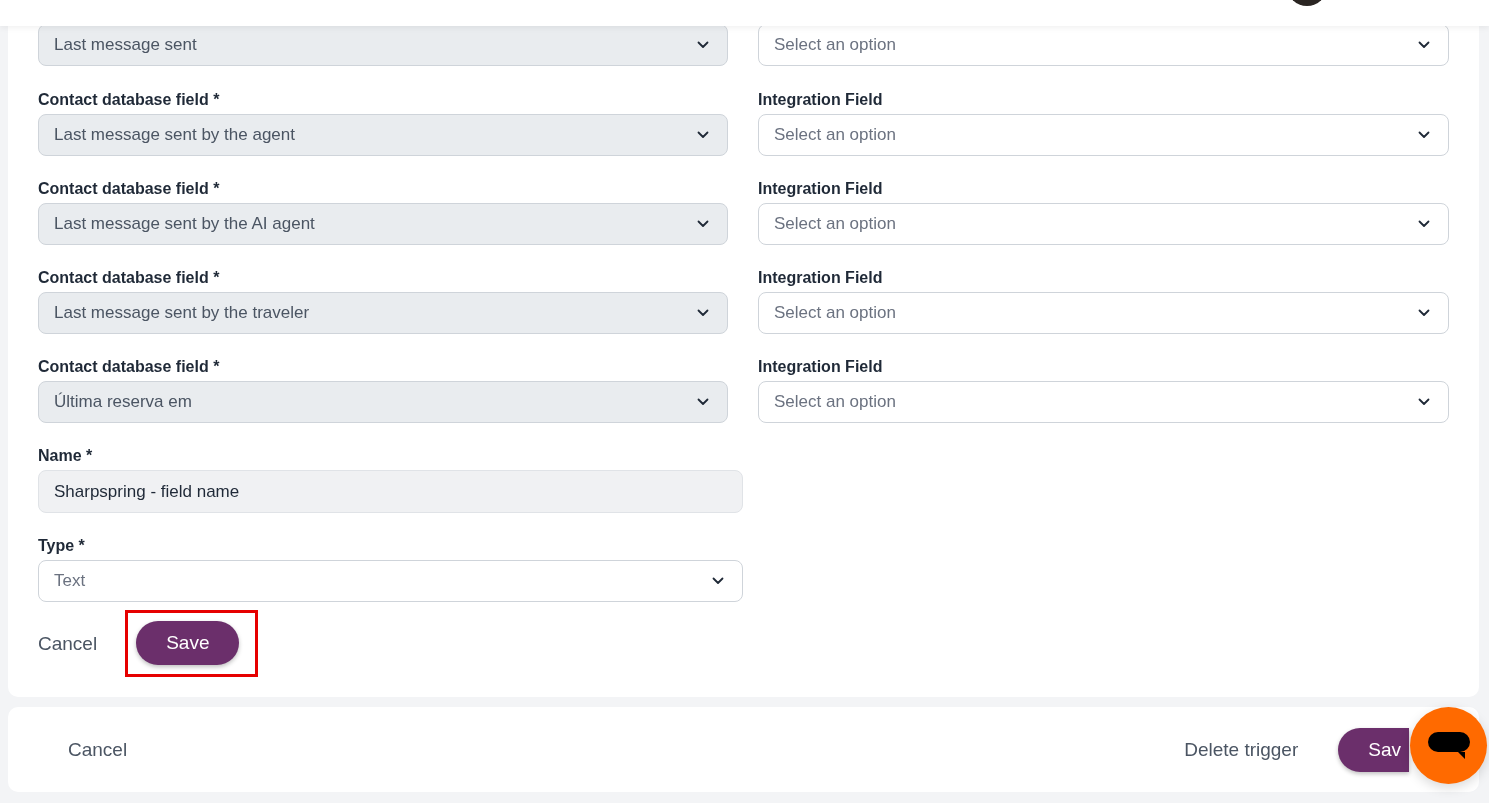 This screenshot has height=803, width=1489. I want to click on field-label: Name *, so click(66, 456).